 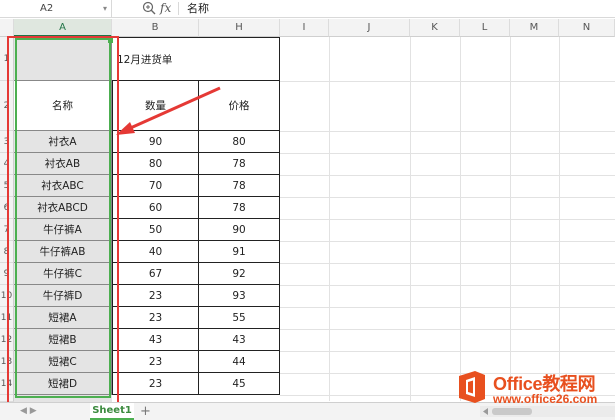 What do you see at coordinates (7, 274) in the screenshot?
I see `row-header-9: 9` at bounding box center [7, 274].